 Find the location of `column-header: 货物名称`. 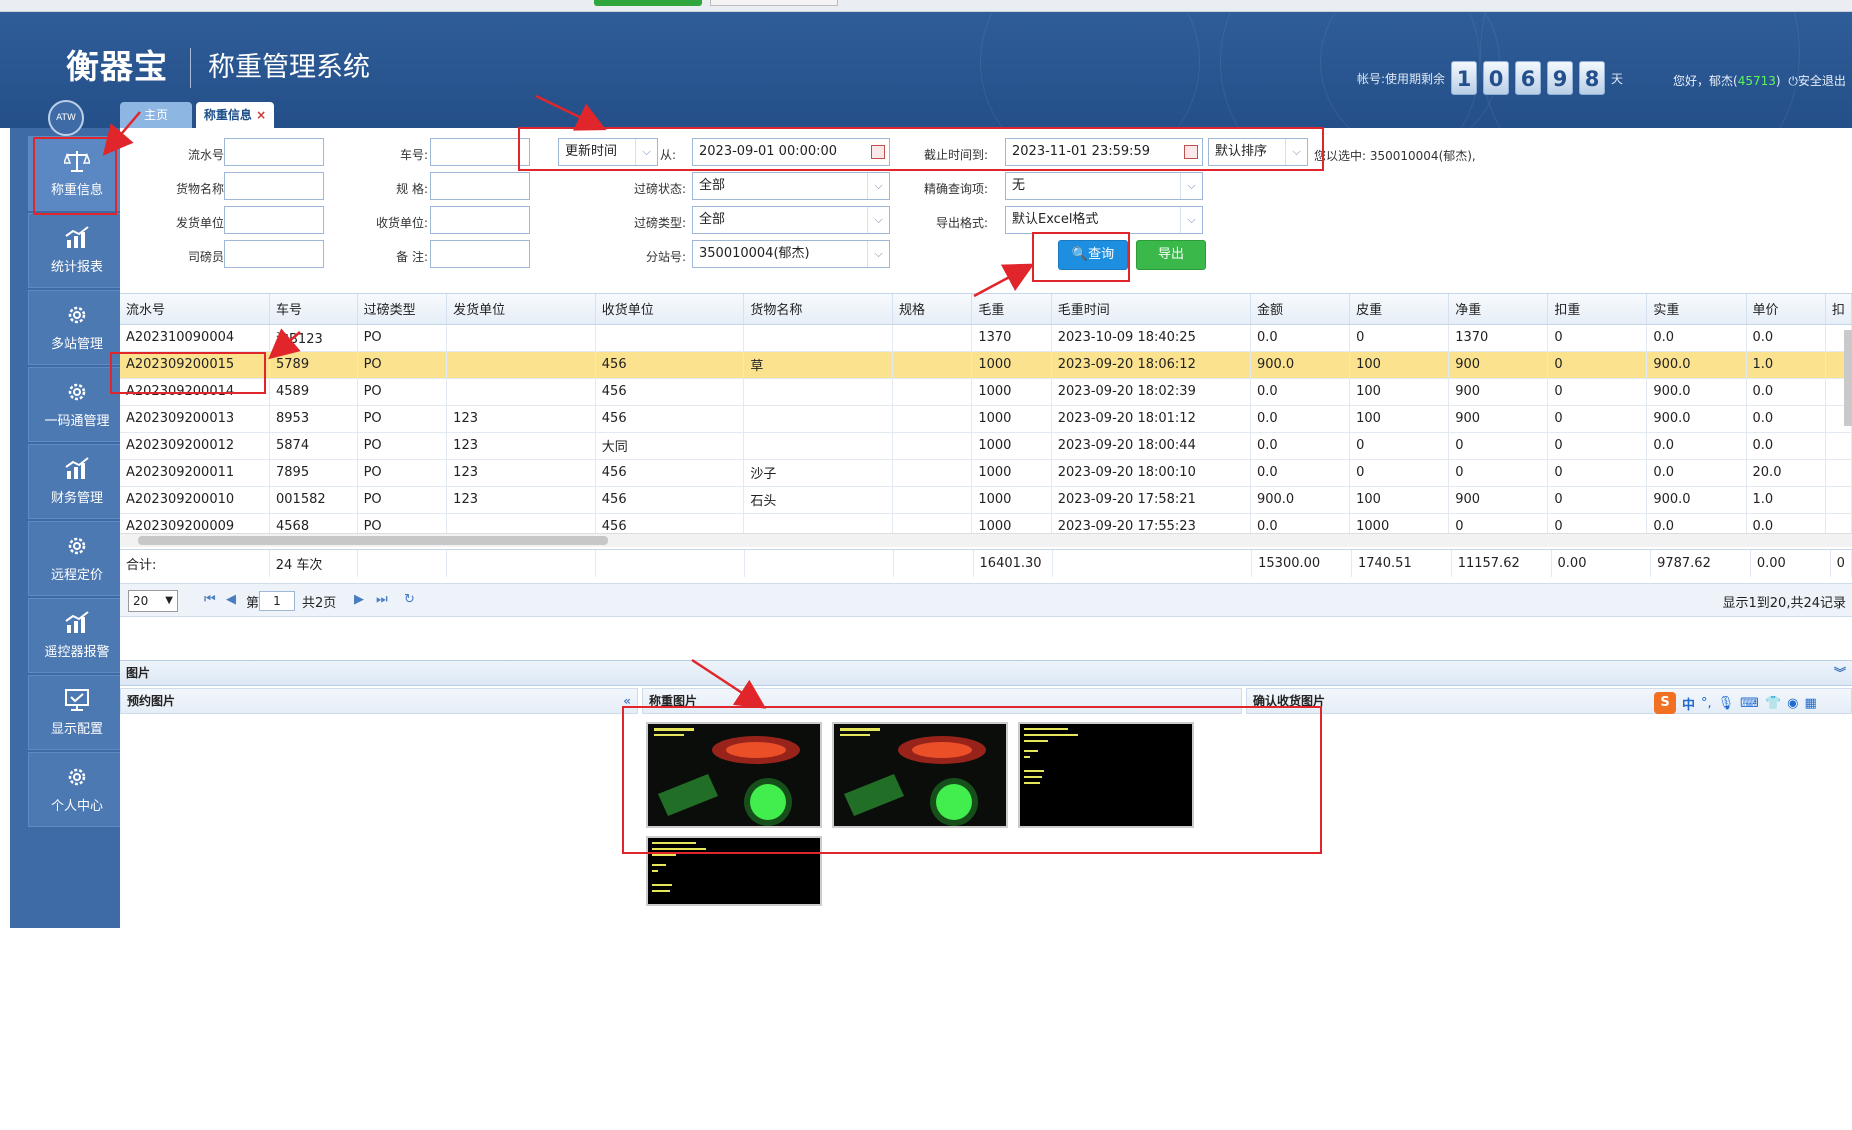

column-header: 货物名称 is located at coordinates (818, 309).